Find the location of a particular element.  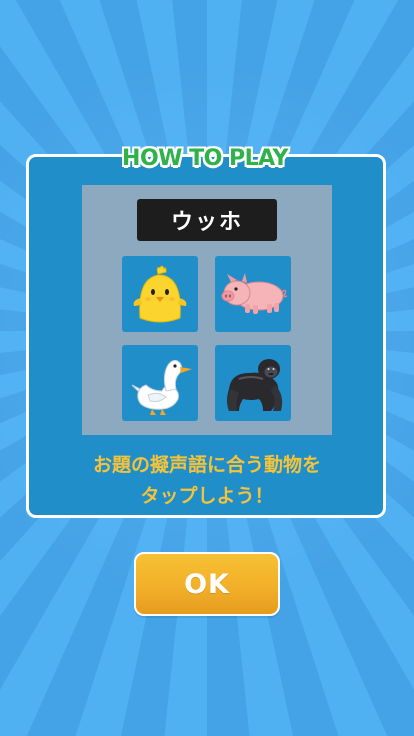

instructions-text: お題の擬声語に合う動物を タップしよう！ is located at coordinates (207, 481).